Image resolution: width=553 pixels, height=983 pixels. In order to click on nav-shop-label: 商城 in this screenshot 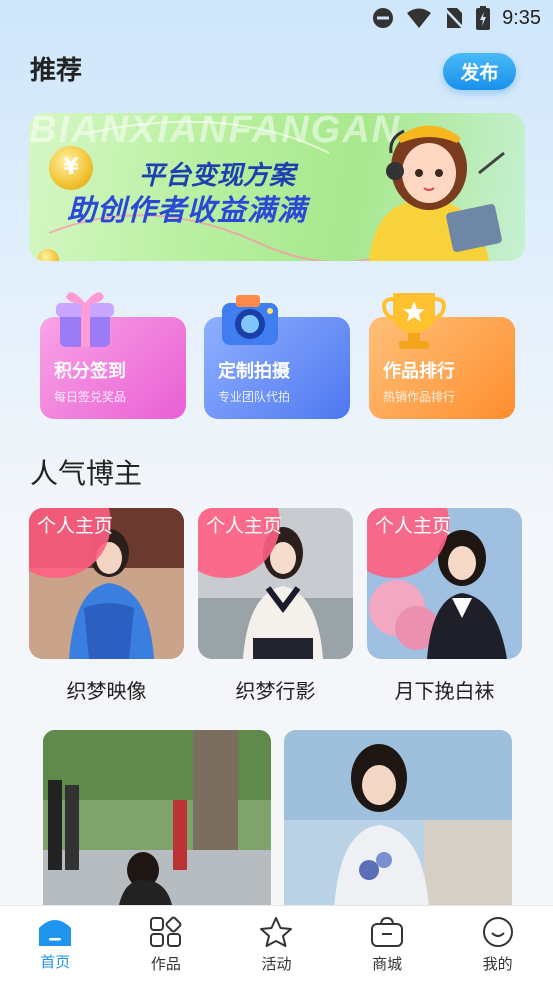, I will do `click(387, 964)`.